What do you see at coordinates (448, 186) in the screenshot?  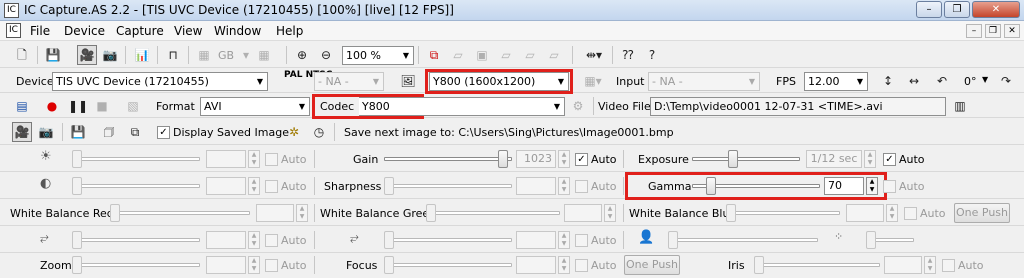 I see `sharpness-slider-track` at bounding box center [448, 186].